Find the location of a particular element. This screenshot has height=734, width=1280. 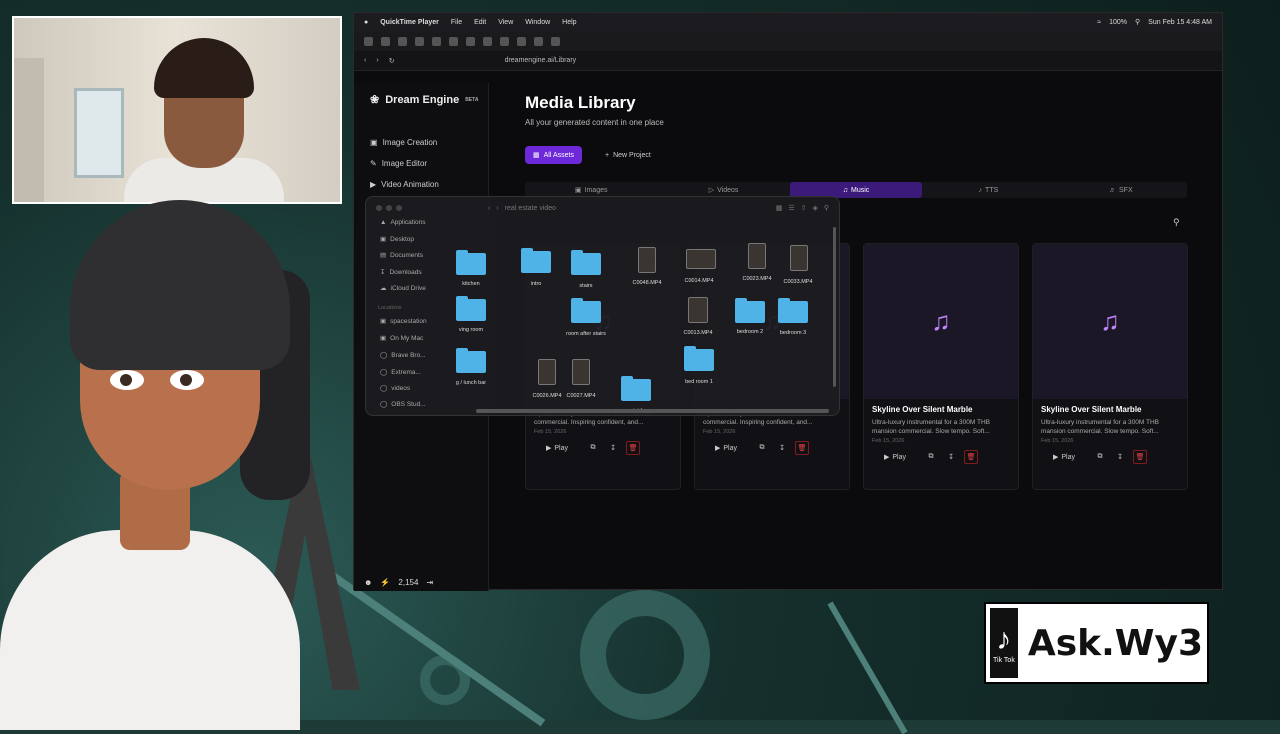

apple-icon: ● is located at coordinates (366, 22).